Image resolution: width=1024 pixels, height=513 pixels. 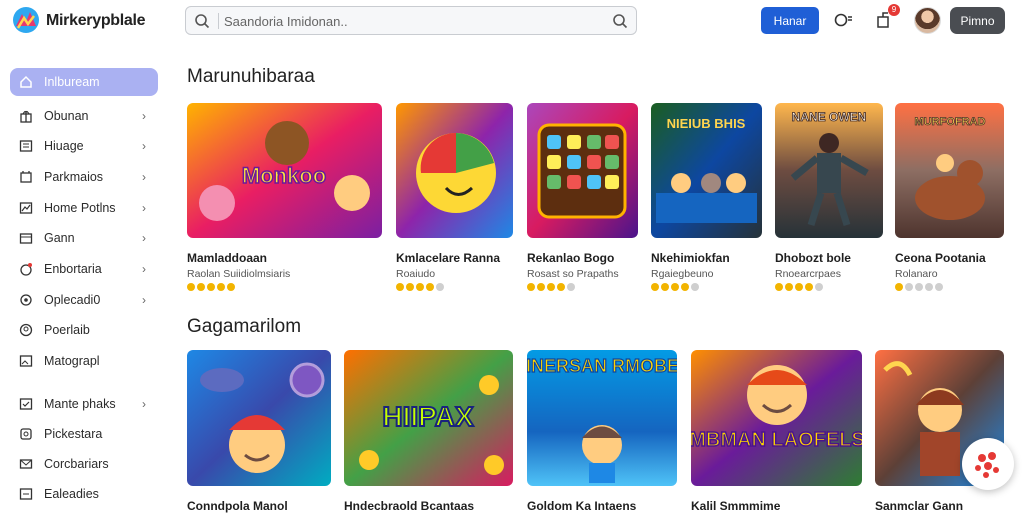 I want to click on game-thumbnail: HIIPAX, so click(x=428, y=418).